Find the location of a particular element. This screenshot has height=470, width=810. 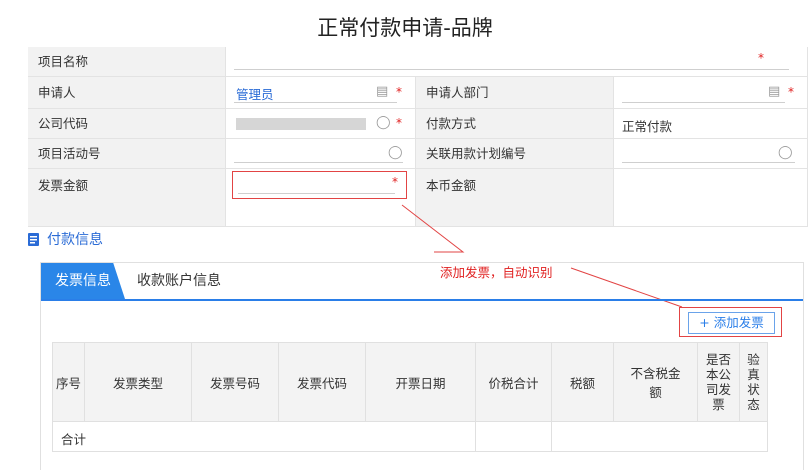

add-invoice-highlight: + 添加发票 is located at coordinates (730, 322).